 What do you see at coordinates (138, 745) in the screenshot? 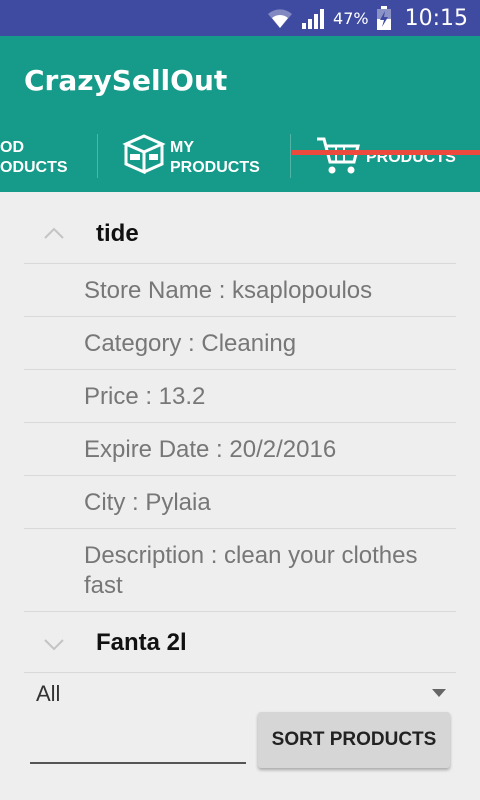
I see `search-input` at bounding box center [138, 745].